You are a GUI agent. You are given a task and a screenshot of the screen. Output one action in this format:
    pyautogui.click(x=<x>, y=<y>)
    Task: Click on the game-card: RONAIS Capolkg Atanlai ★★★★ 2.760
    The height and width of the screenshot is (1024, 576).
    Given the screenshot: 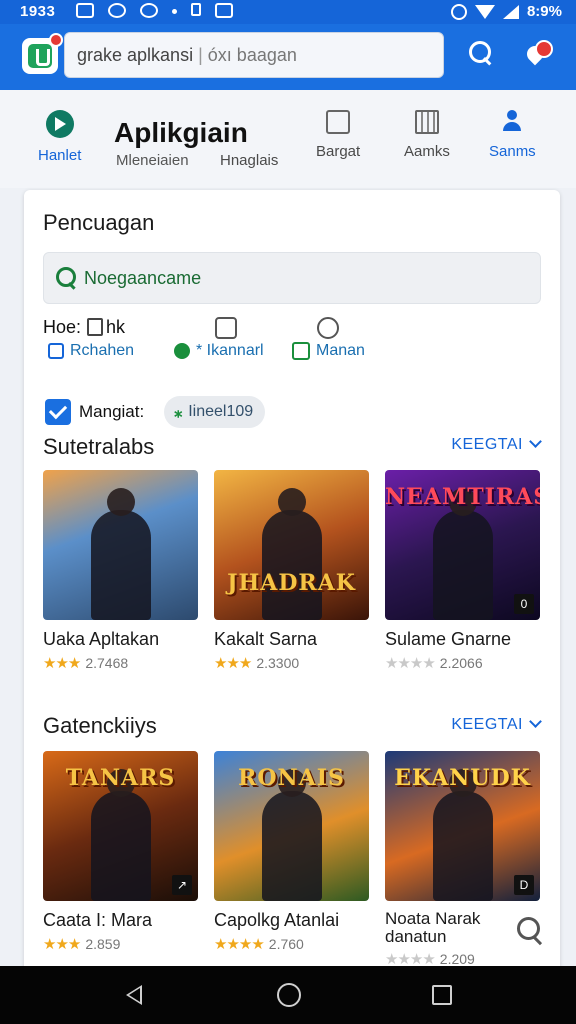 What is the action you would take?
    pyautogui.click(x=291, y=852)
    